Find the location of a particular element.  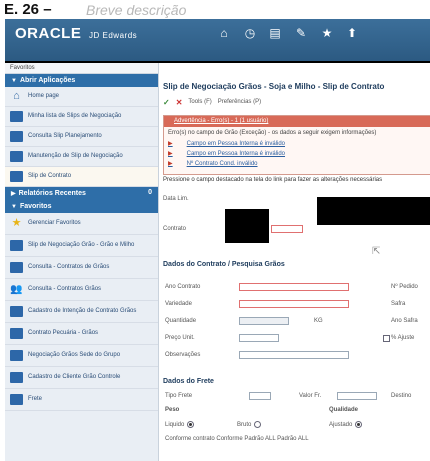

form-field-label: Observações is located at coordinates (183, 355).